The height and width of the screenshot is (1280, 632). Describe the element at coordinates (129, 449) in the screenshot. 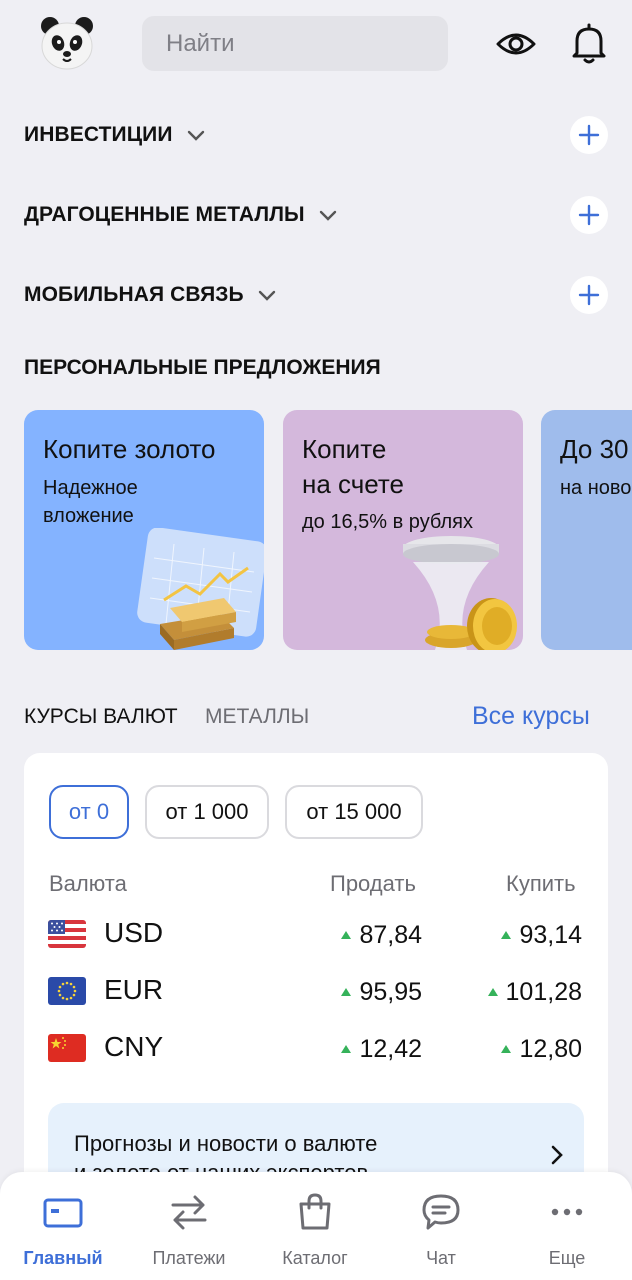

I see `offer-title: Копите золото` at that location.